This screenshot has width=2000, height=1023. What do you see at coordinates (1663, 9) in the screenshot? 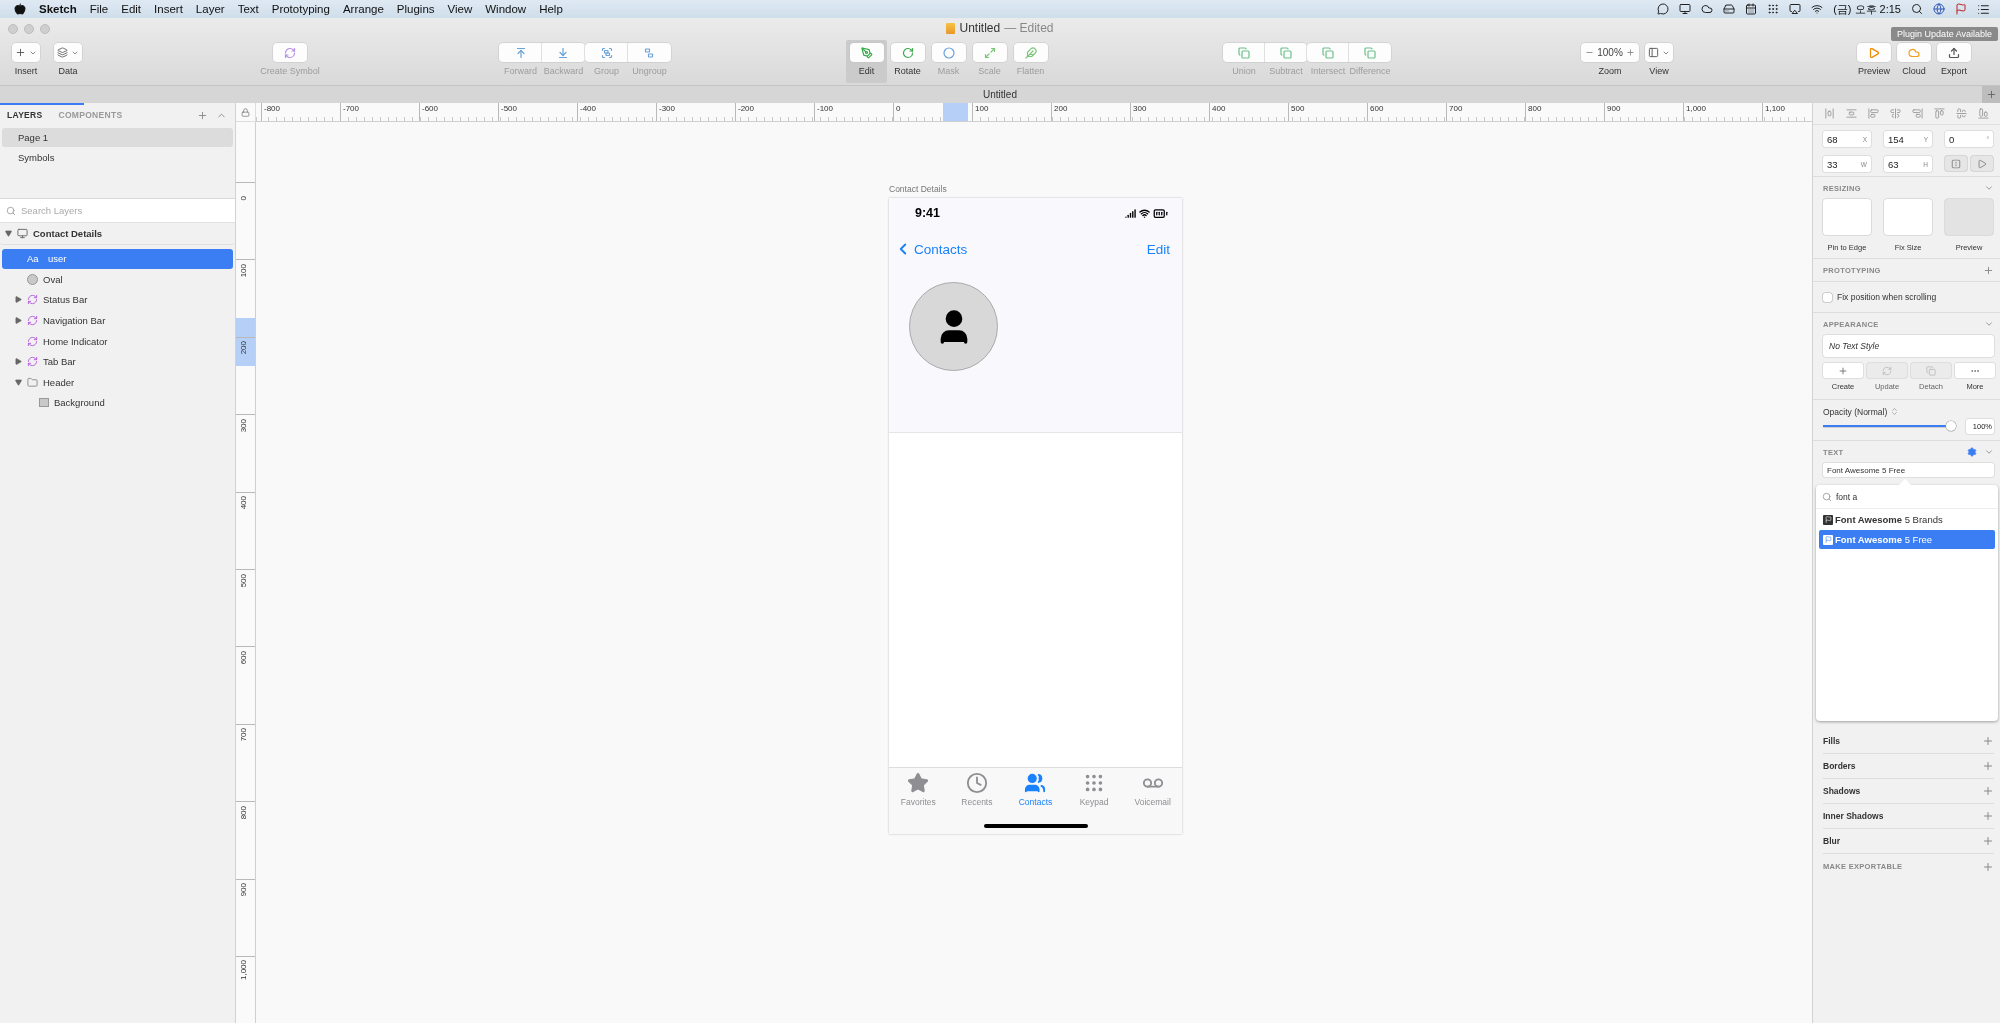
I see `chat-icon` at bounding box center [1663, 9].